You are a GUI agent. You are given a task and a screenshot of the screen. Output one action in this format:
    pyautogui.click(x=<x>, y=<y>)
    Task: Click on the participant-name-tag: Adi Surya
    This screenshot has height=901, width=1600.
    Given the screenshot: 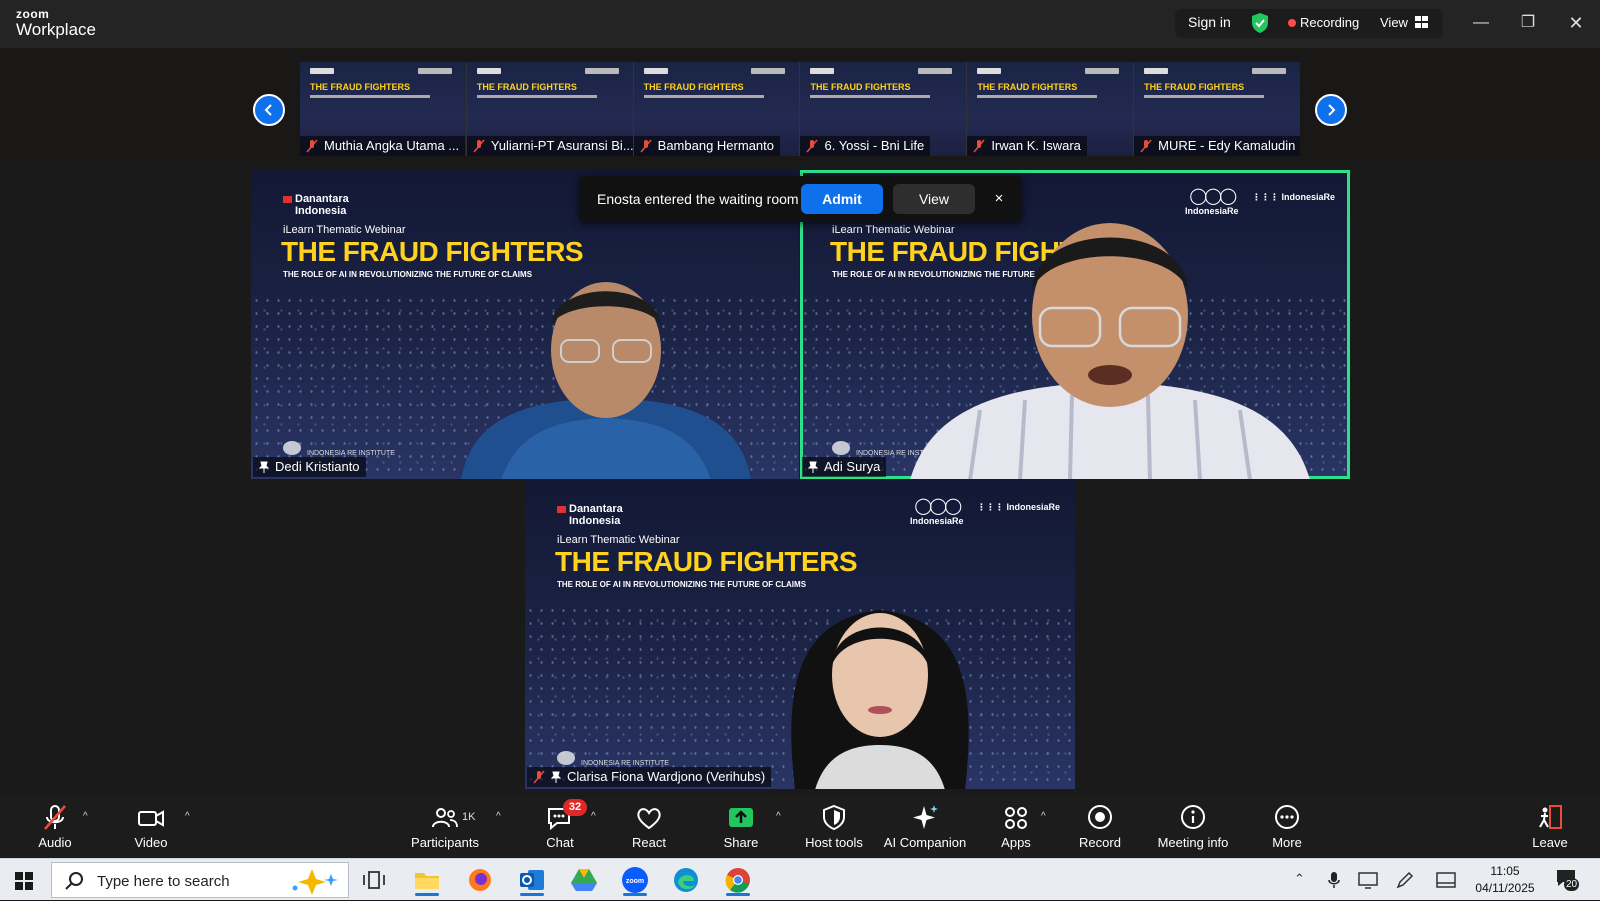 What is the action you would take?
    pyautogui.click(x=844, y=467)
    